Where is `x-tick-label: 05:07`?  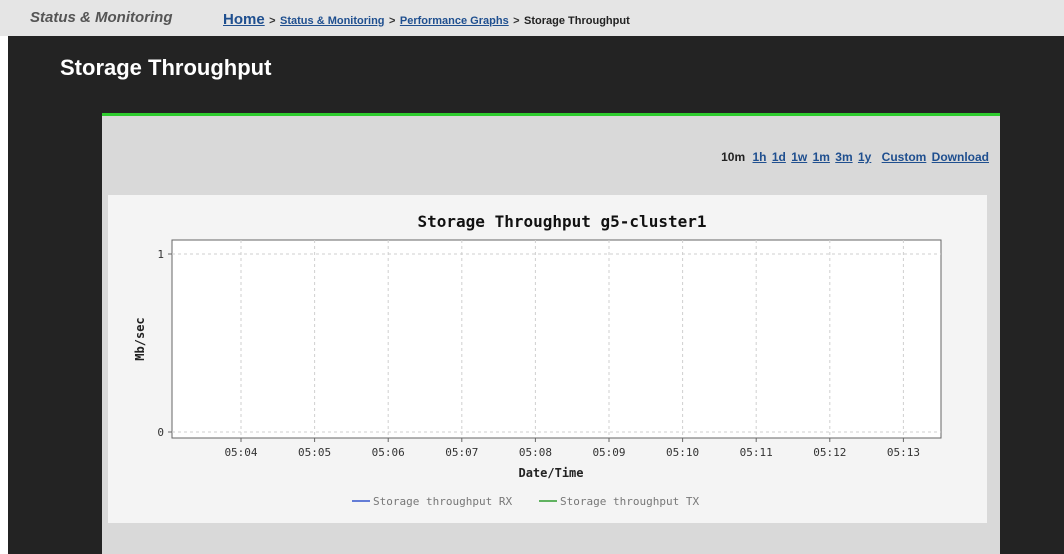
x-tick-label: 05:07 is located at coordinates (461, 452).